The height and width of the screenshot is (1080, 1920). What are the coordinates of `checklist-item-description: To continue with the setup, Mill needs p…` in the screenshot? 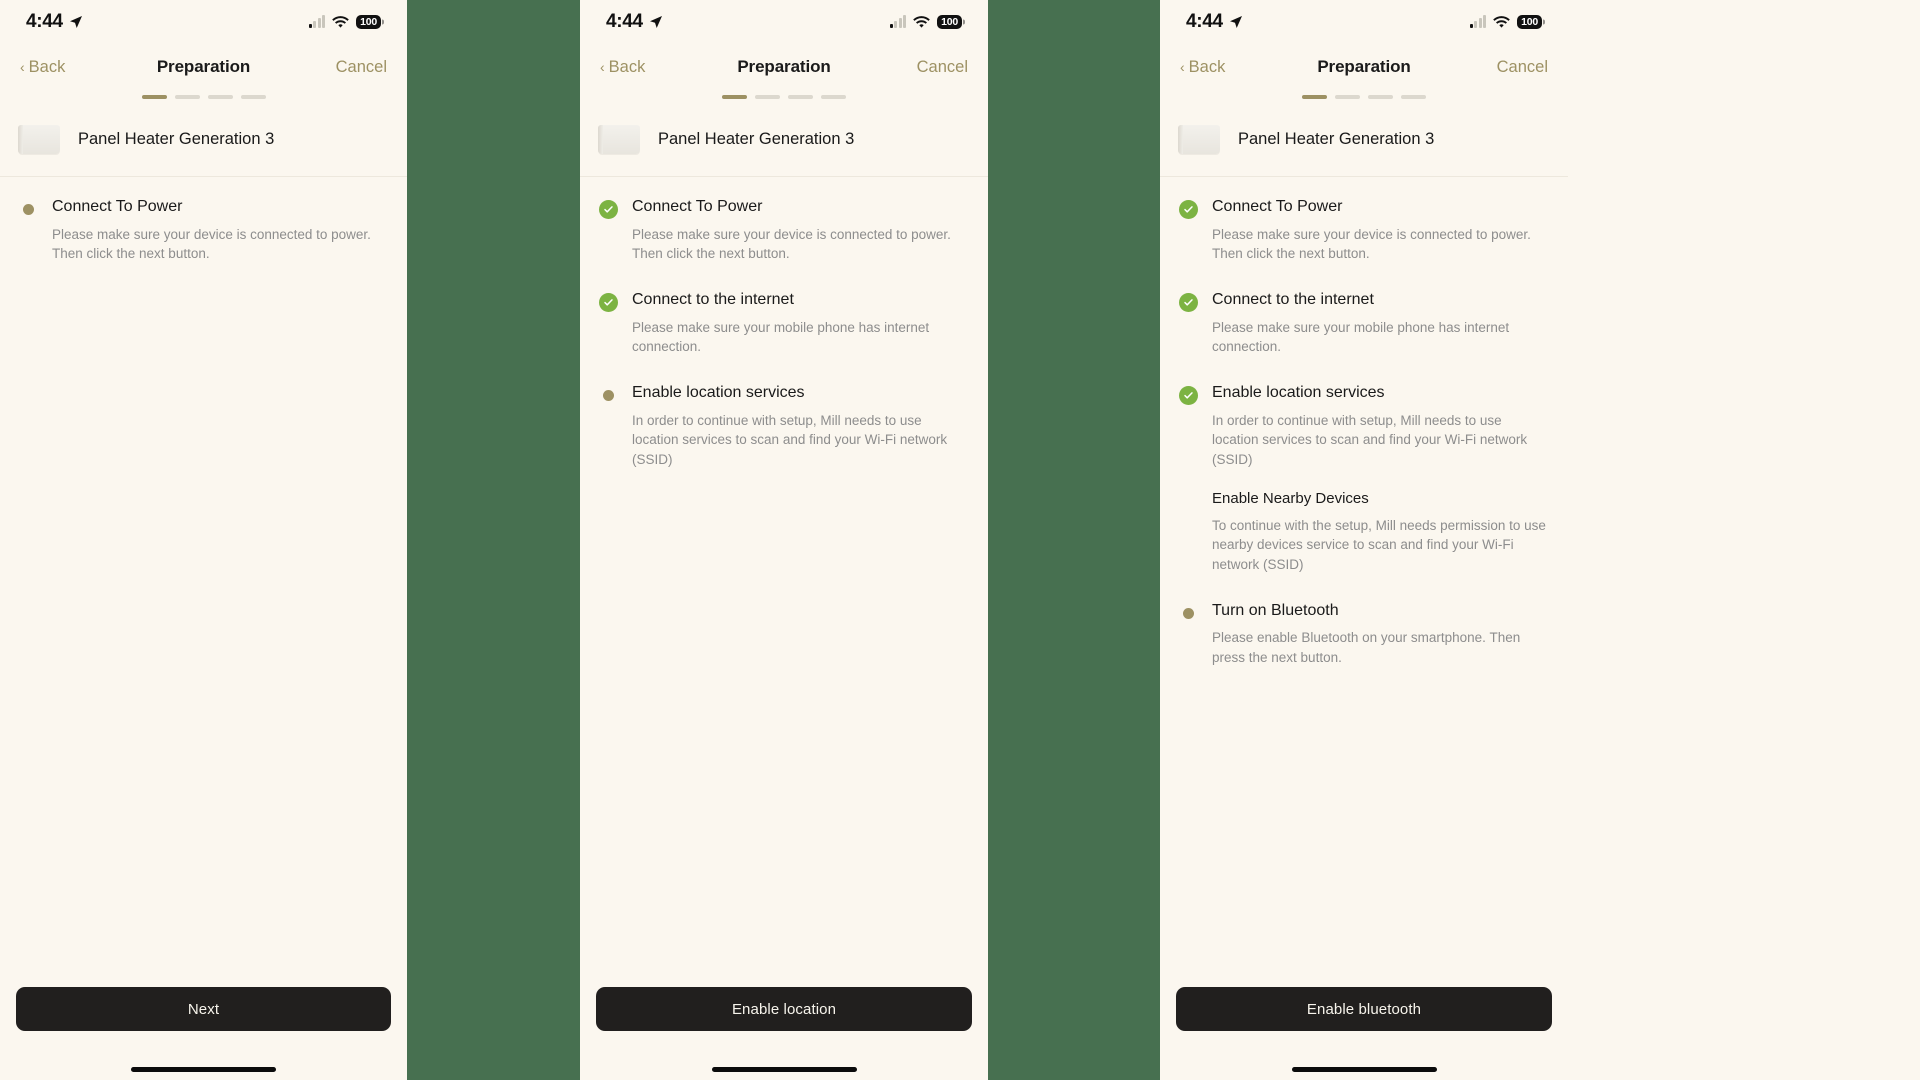 It's located at (1379, 544).